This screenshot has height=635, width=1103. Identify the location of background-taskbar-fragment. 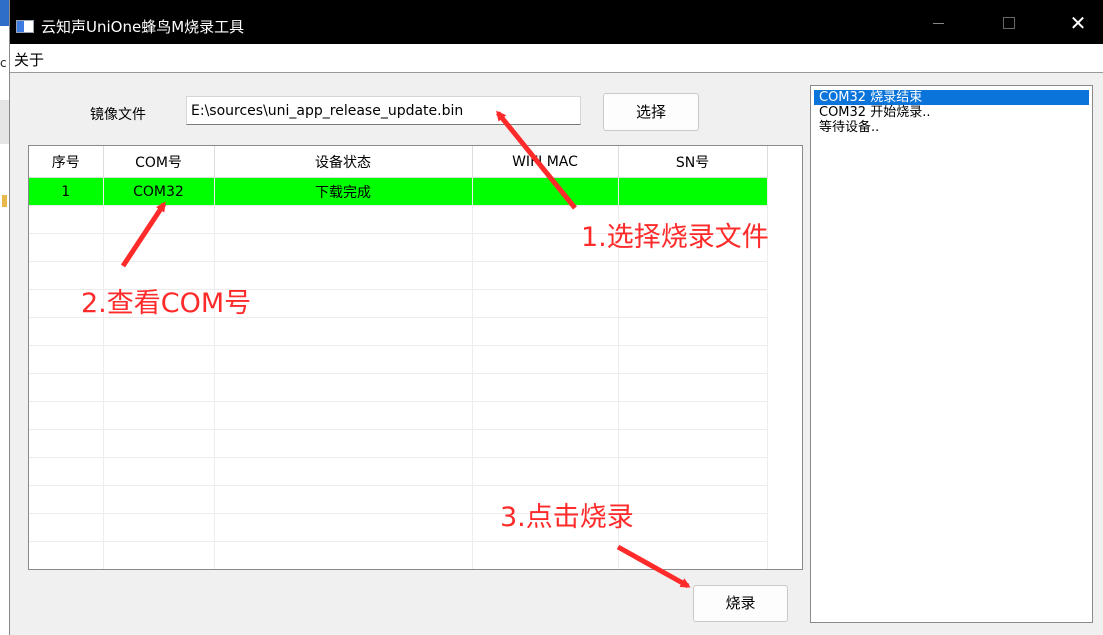
(4, 13).